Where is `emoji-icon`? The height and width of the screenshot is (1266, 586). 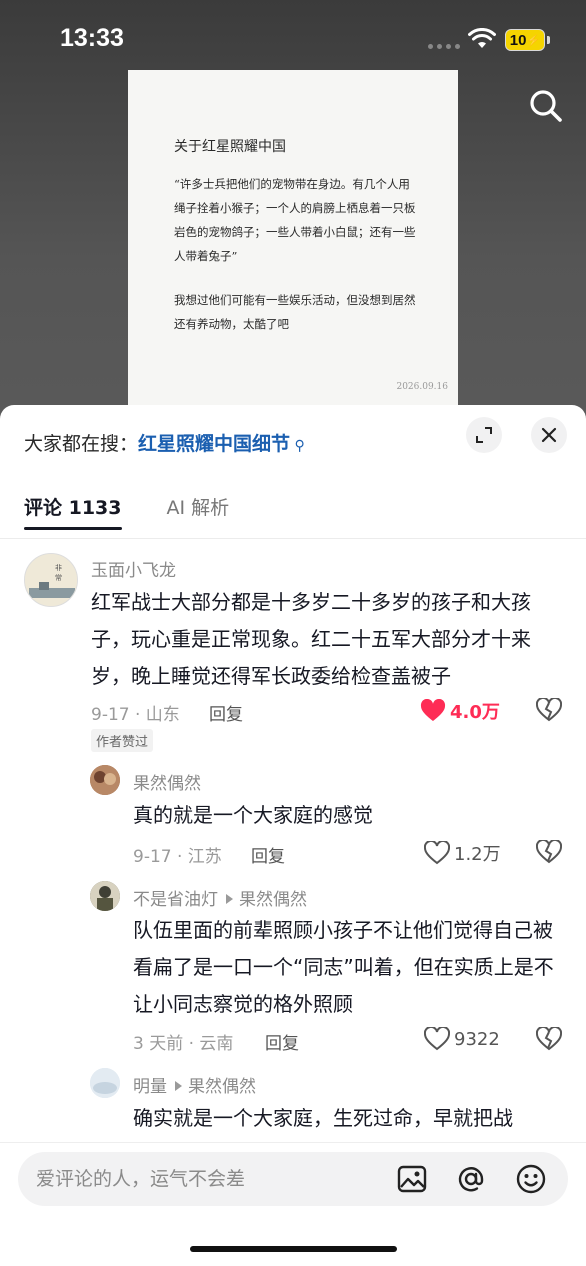 emoji-icon is located at coordinates (531, 1179).